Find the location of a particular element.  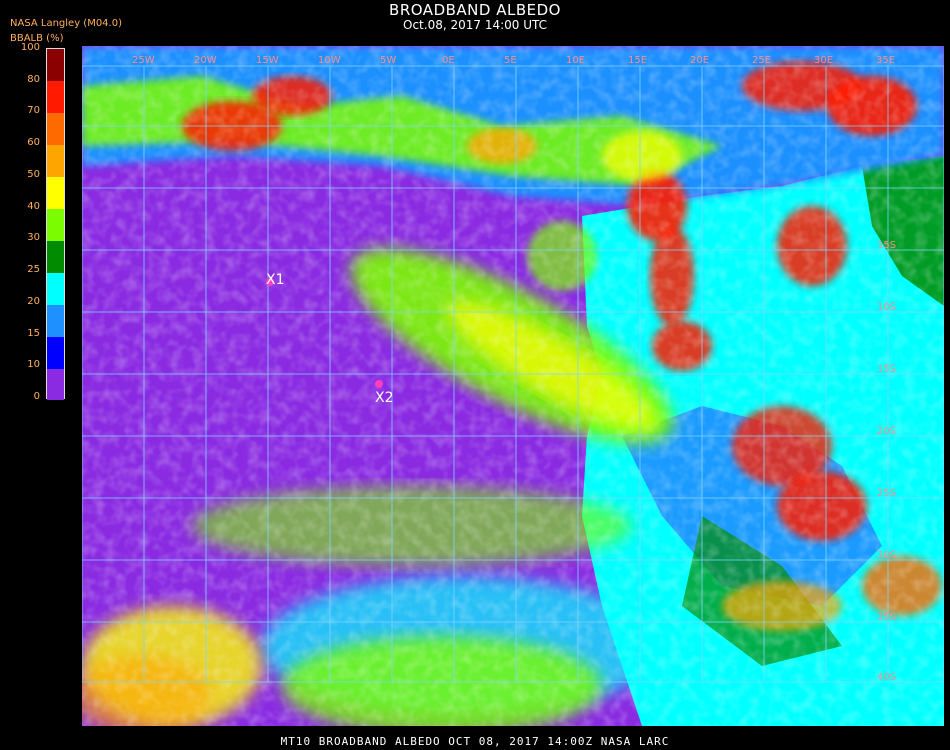

latitude-label: 35S is located at coordinates (886, 617).